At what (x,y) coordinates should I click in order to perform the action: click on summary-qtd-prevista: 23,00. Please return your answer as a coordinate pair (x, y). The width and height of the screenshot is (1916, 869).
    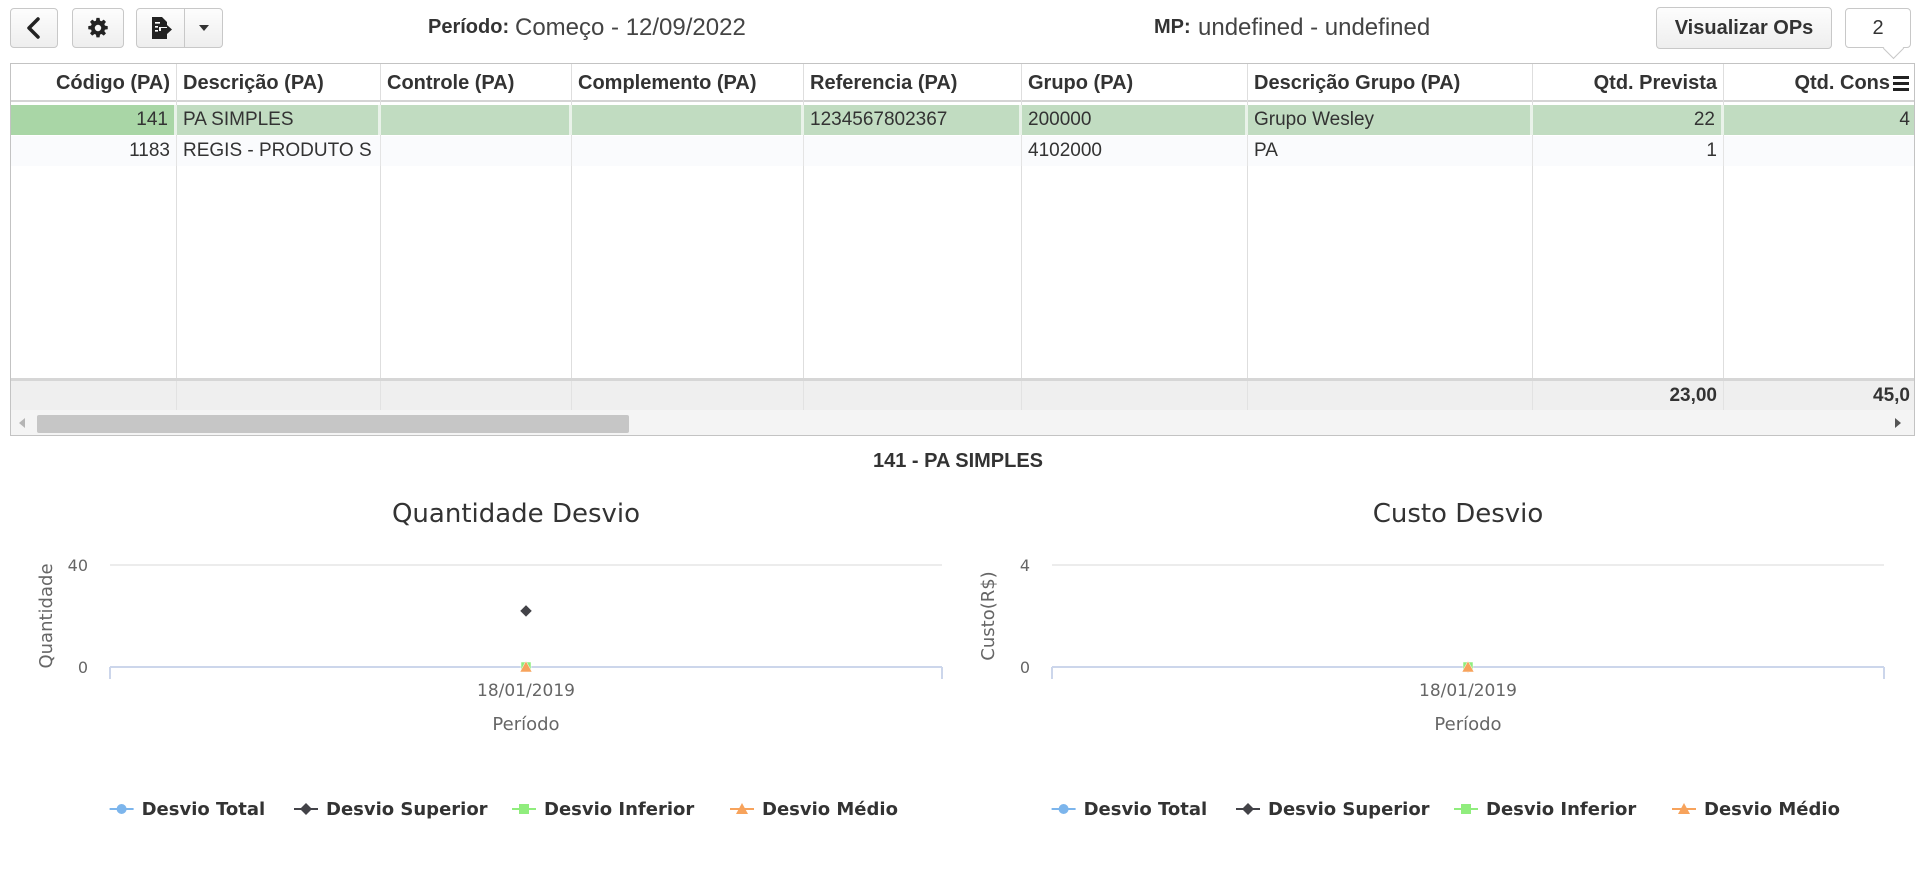
    Looking at the image, I should click on (1628, 395).